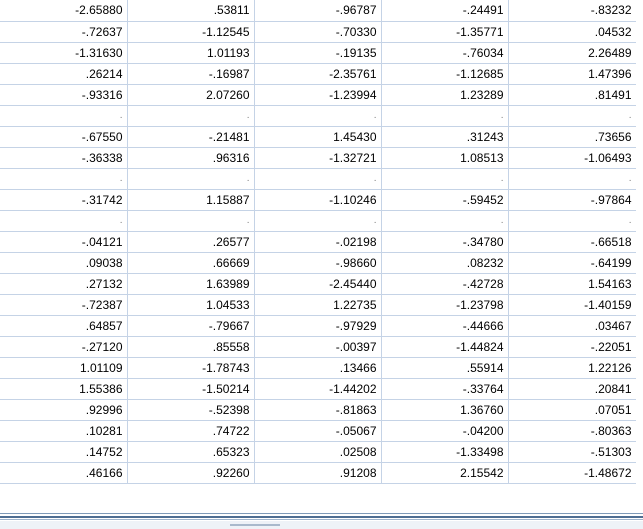  What do you see at coordinates (318, 200) in the screenshot?
I see `data-cell: -1.10246` at bounding box center [318, 200].